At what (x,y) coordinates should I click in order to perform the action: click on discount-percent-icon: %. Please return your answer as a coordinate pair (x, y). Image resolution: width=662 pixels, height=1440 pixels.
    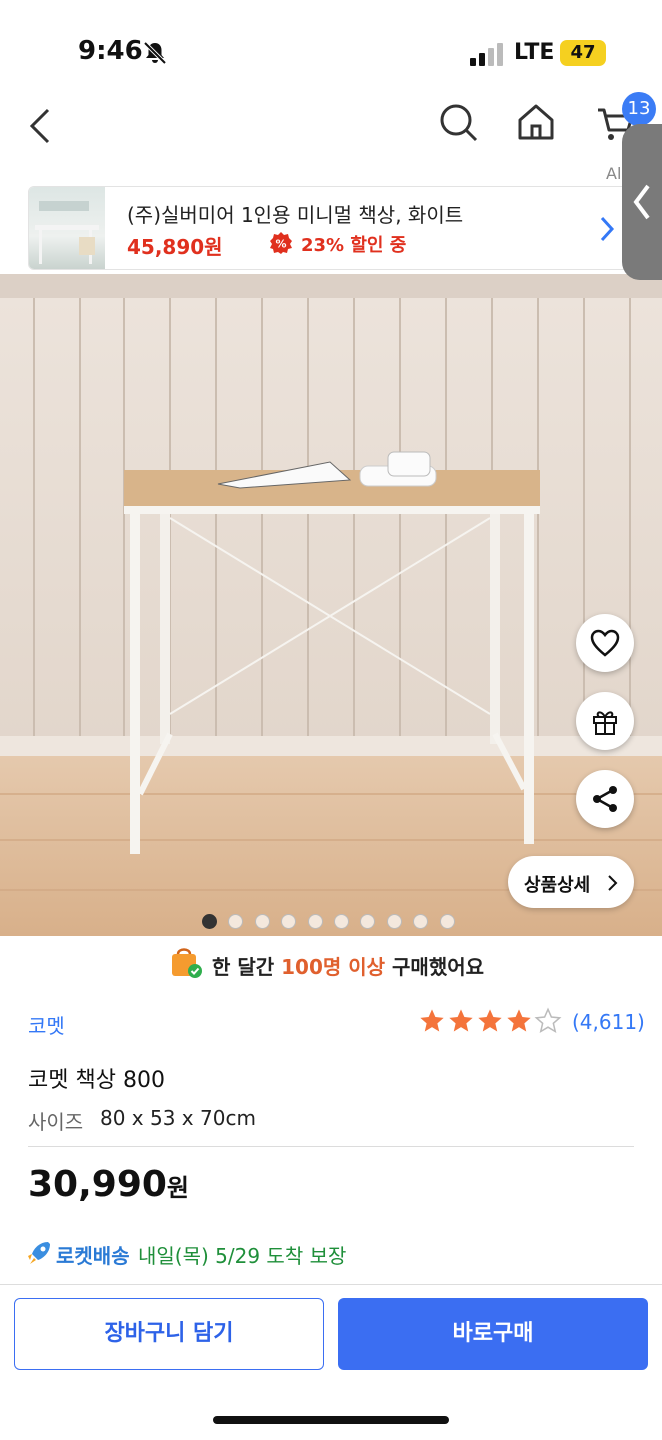
    Looking at the image, I should click on (281, 243).